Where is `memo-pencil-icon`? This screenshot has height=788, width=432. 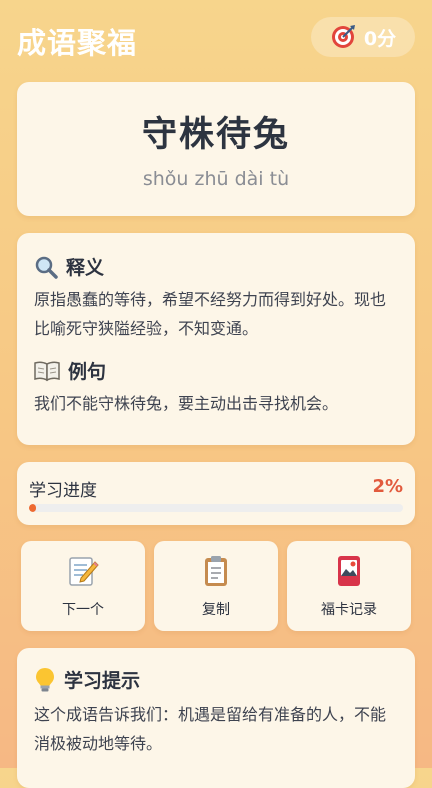 memo-pencil-icon is located at coordinates (84, 571).